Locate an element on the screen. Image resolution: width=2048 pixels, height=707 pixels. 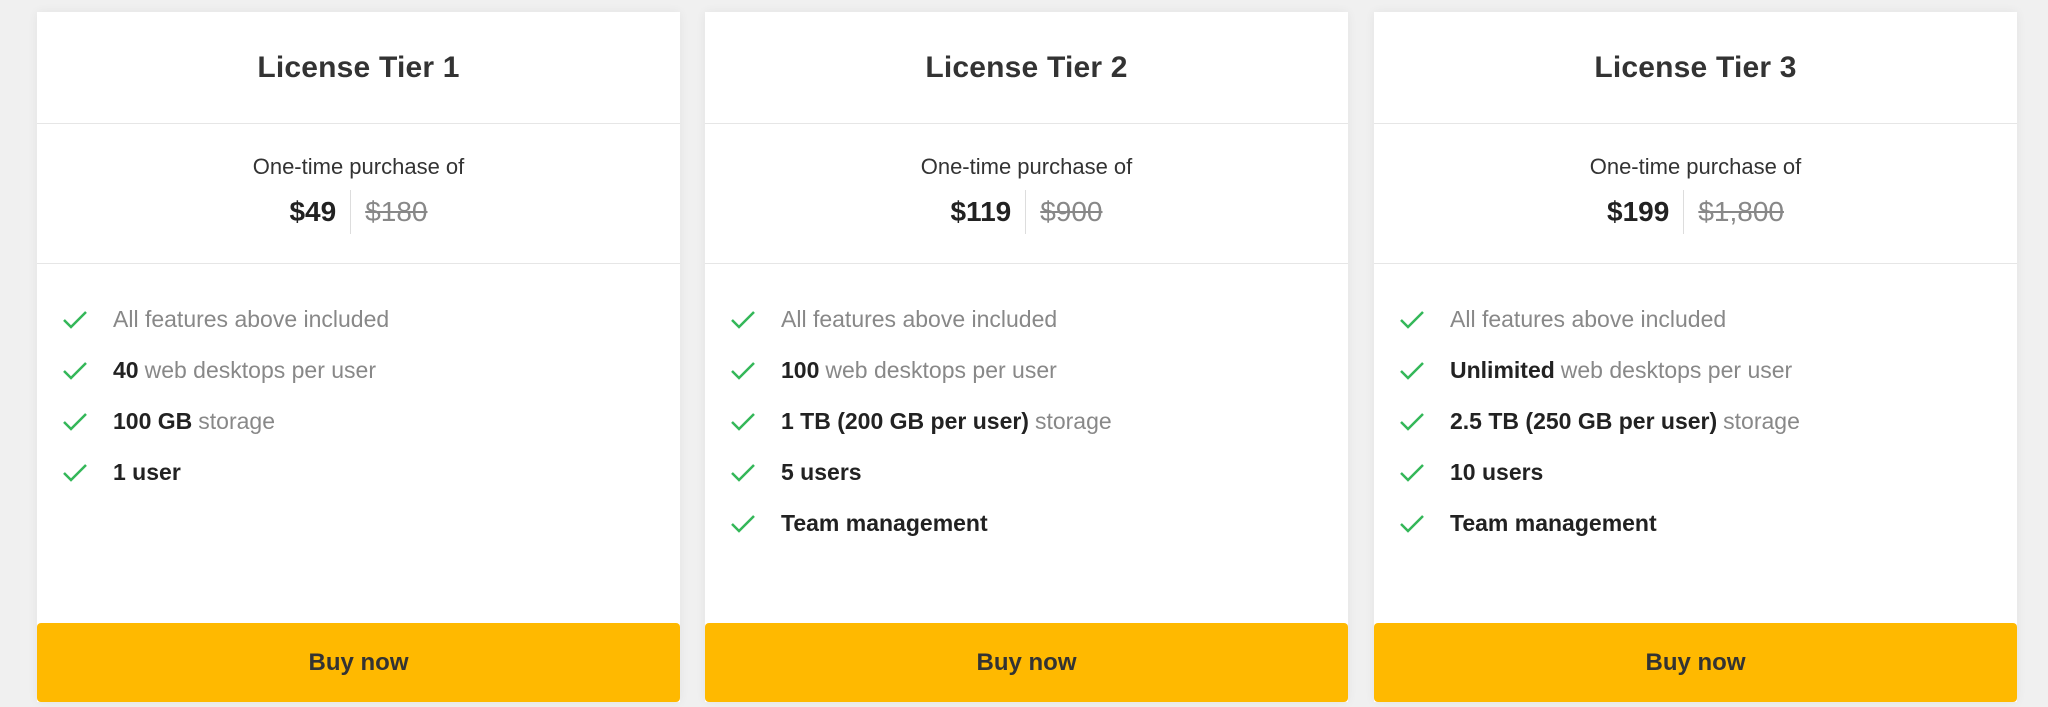
feature-item: 1 TB (200 GB per user) storage is located at coordinates (1038, 421).